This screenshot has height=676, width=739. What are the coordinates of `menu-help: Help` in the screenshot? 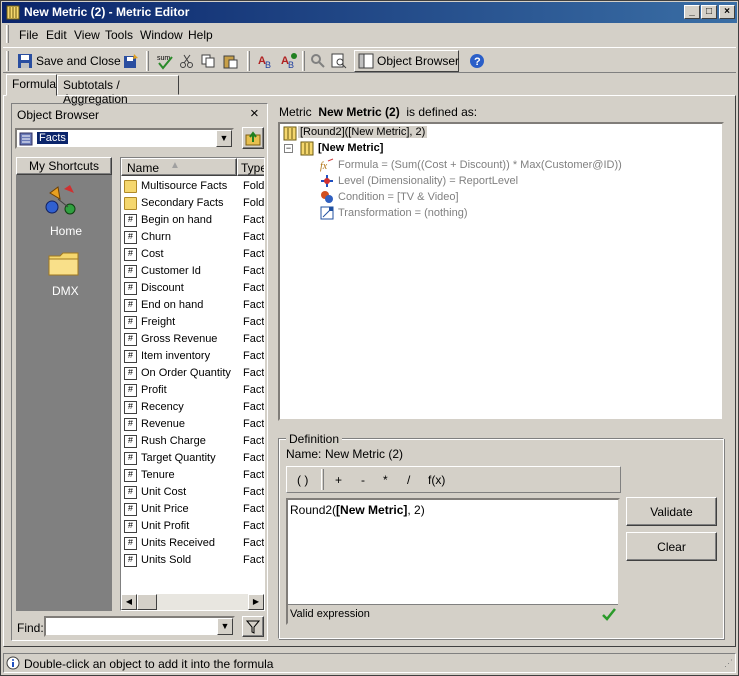 It's located at (200, 35).